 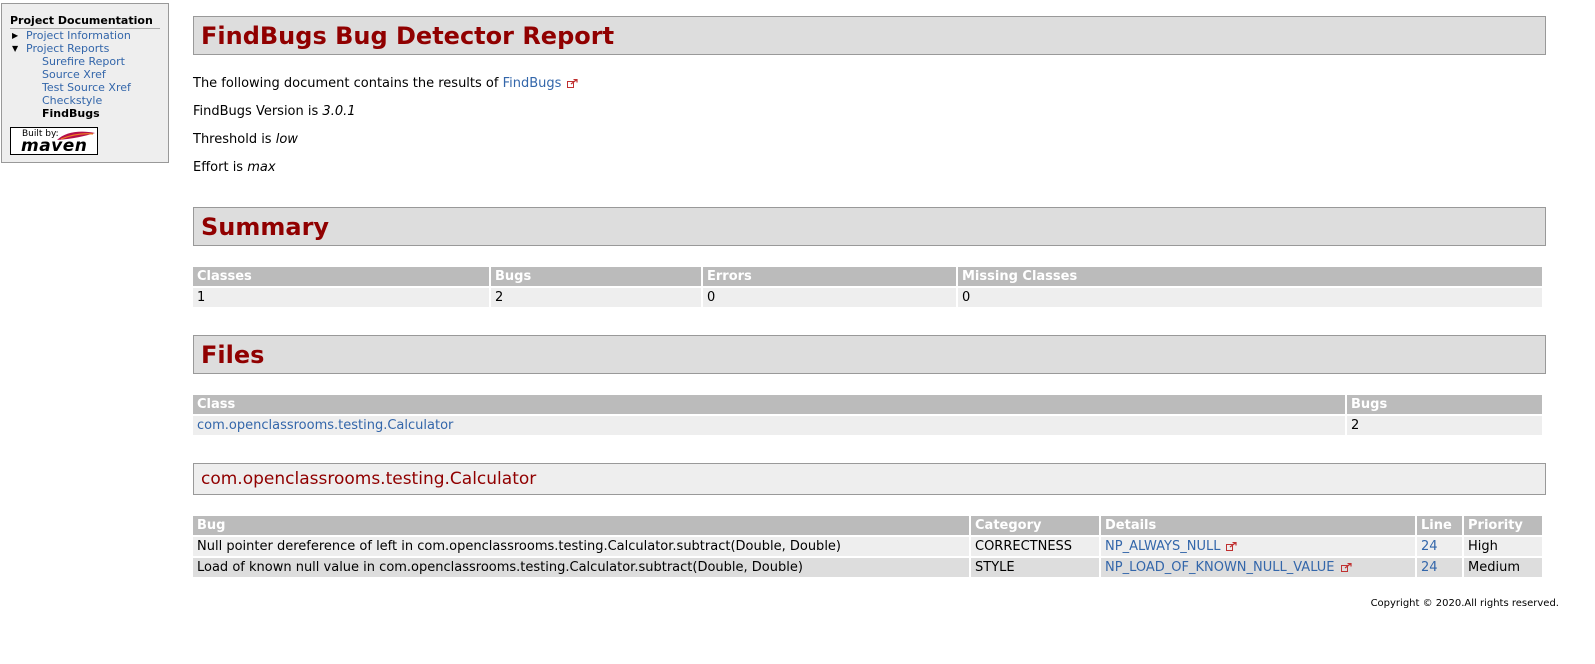 I want to click on nav-item-checkstyle: Checkstyle, so click(x=85, y=100).